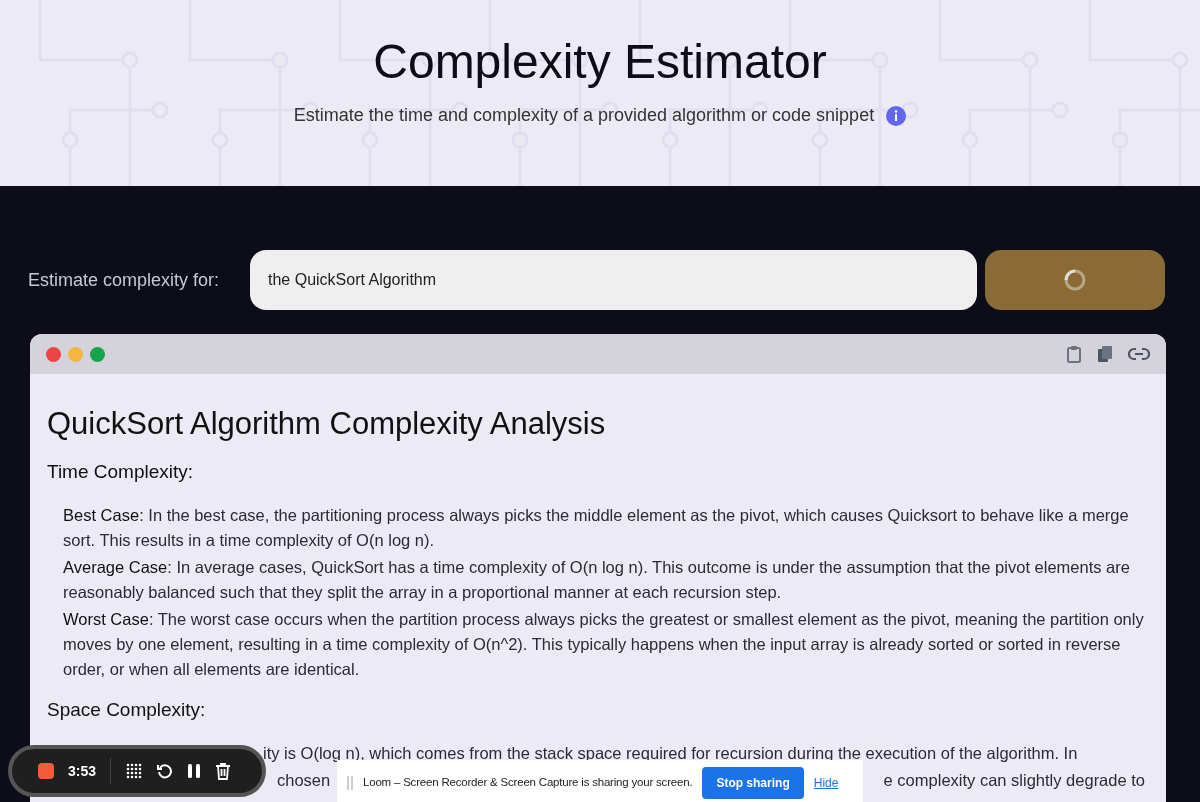 This screenshot has height=802, width=1200. I want to click on paragraph-text: e complexity can slightly degrade to, so click(1014, 780).